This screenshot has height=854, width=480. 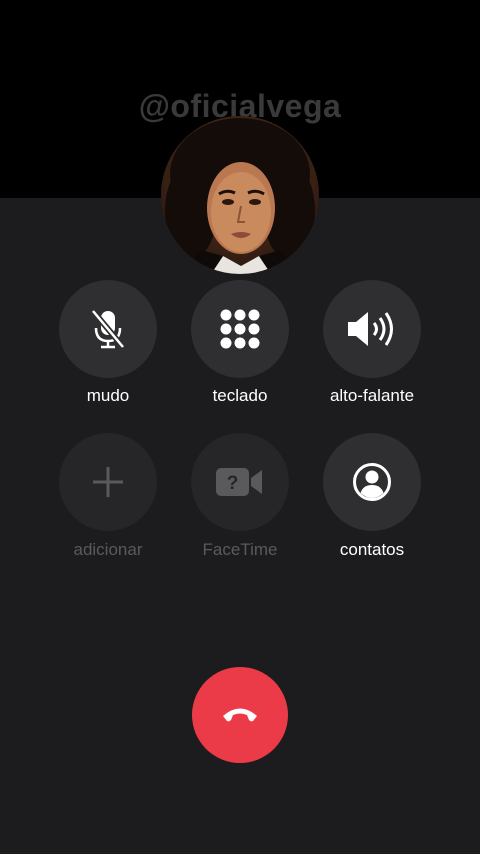 What do you see at coordinates (372, 549) in the screenshot?
I see `contacts-label: contatos` at bounding box center [372, 549].